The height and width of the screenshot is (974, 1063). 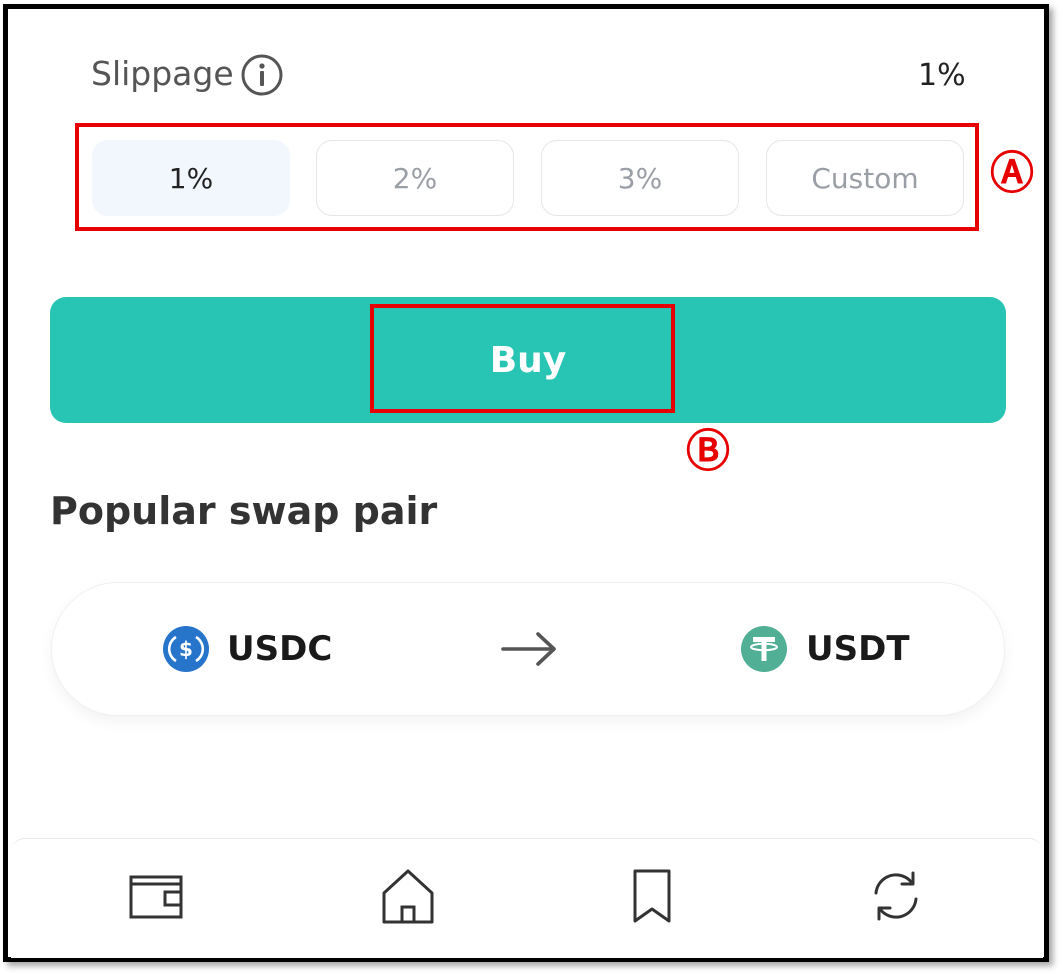 I want to click on usdc-icon: $, so click(x=186, y=649).